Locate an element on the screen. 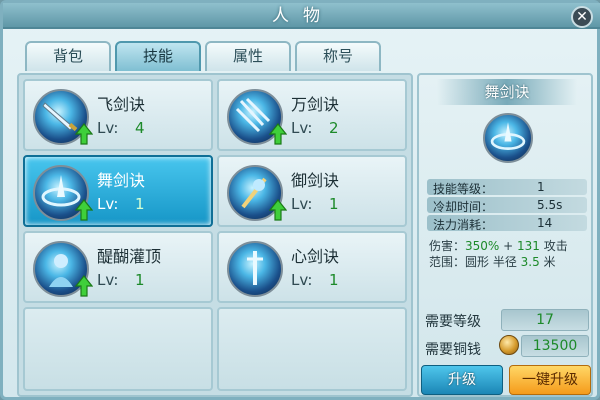 Image resolution: width=600 pixels, height=400 pixels. tab-inventory: 背包 is located at coordinates (68, 56).